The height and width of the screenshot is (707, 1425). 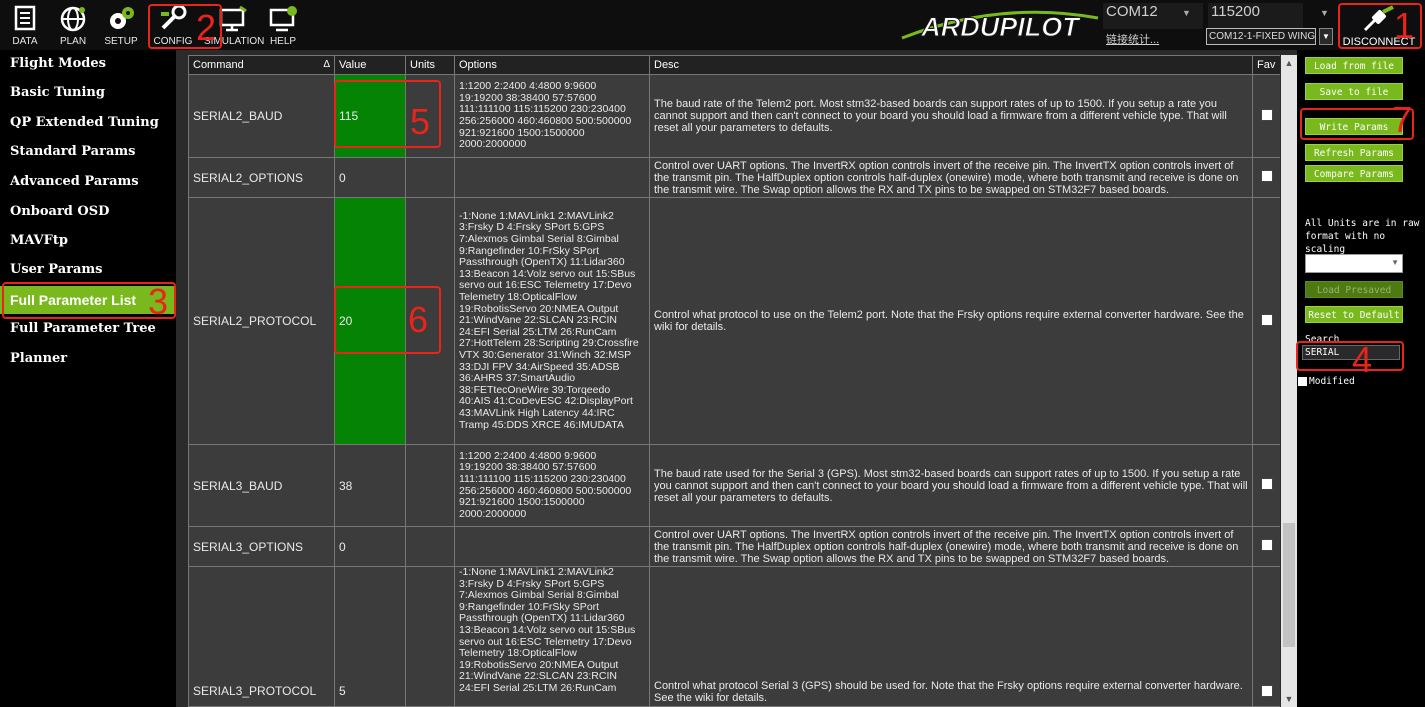 What do you see at coordinates (951, 65) in the screenshot?
I see `column-header-desc: Desc` at bounding box center [951, 65].